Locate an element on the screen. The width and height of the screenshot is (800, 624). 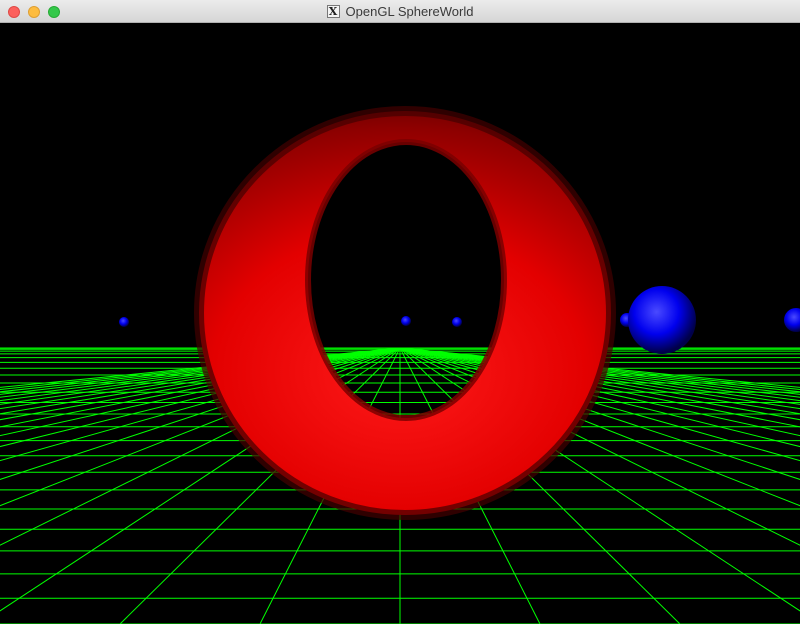
title-group: X OpenGL SphereWorld is located at coordinates (400, 11).